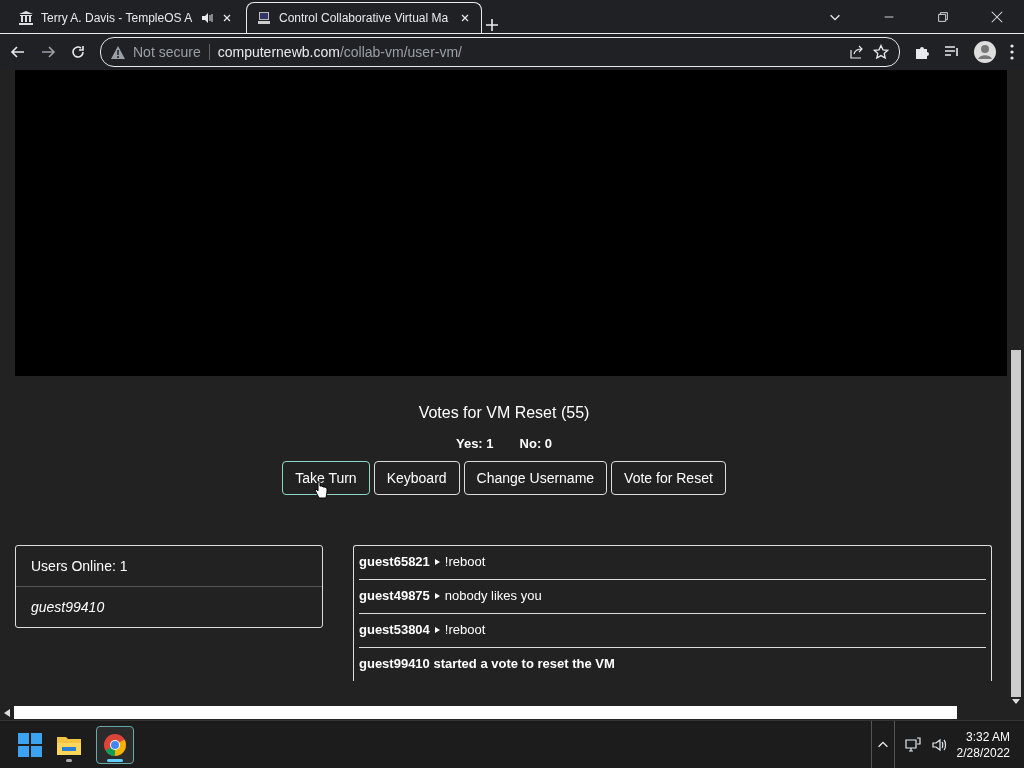 Image resolution: width=1024 pixels, height=768 pixels. I want to click on windows-start-icon, so click(30, 744).